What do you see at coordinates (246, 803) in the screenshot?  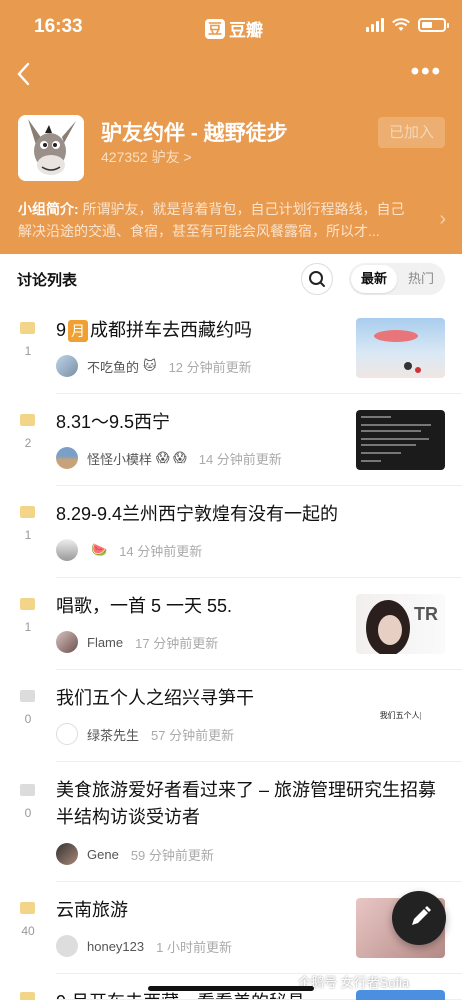 I see `post-title: 美食旅游爱好者看过来了 – 旅游管理研究生招募半结构访谈受访者` at bounding box center [246, 803].